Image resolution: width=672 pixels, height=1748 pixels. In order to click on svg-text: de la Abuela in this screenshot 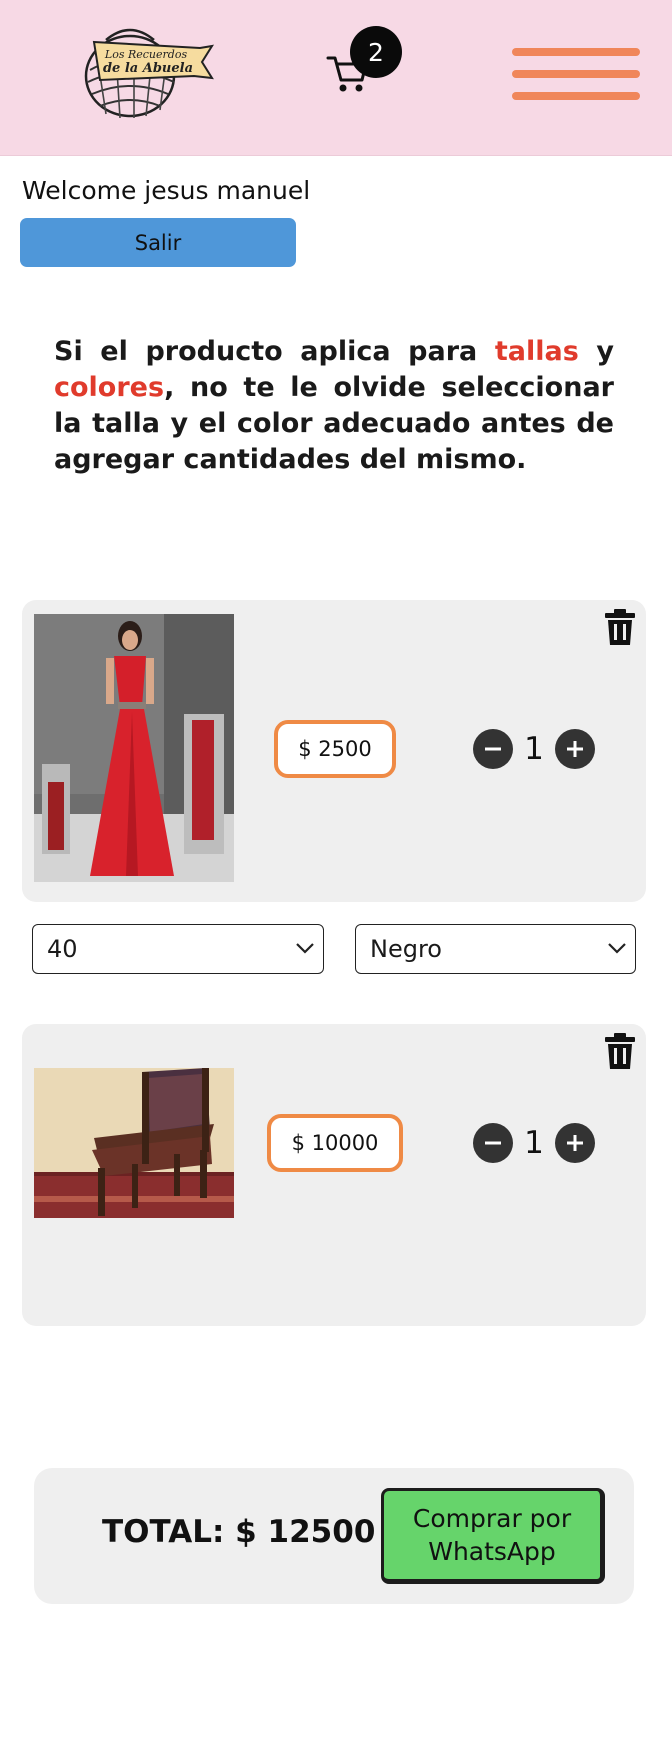, I will do `click(148, 68)`.